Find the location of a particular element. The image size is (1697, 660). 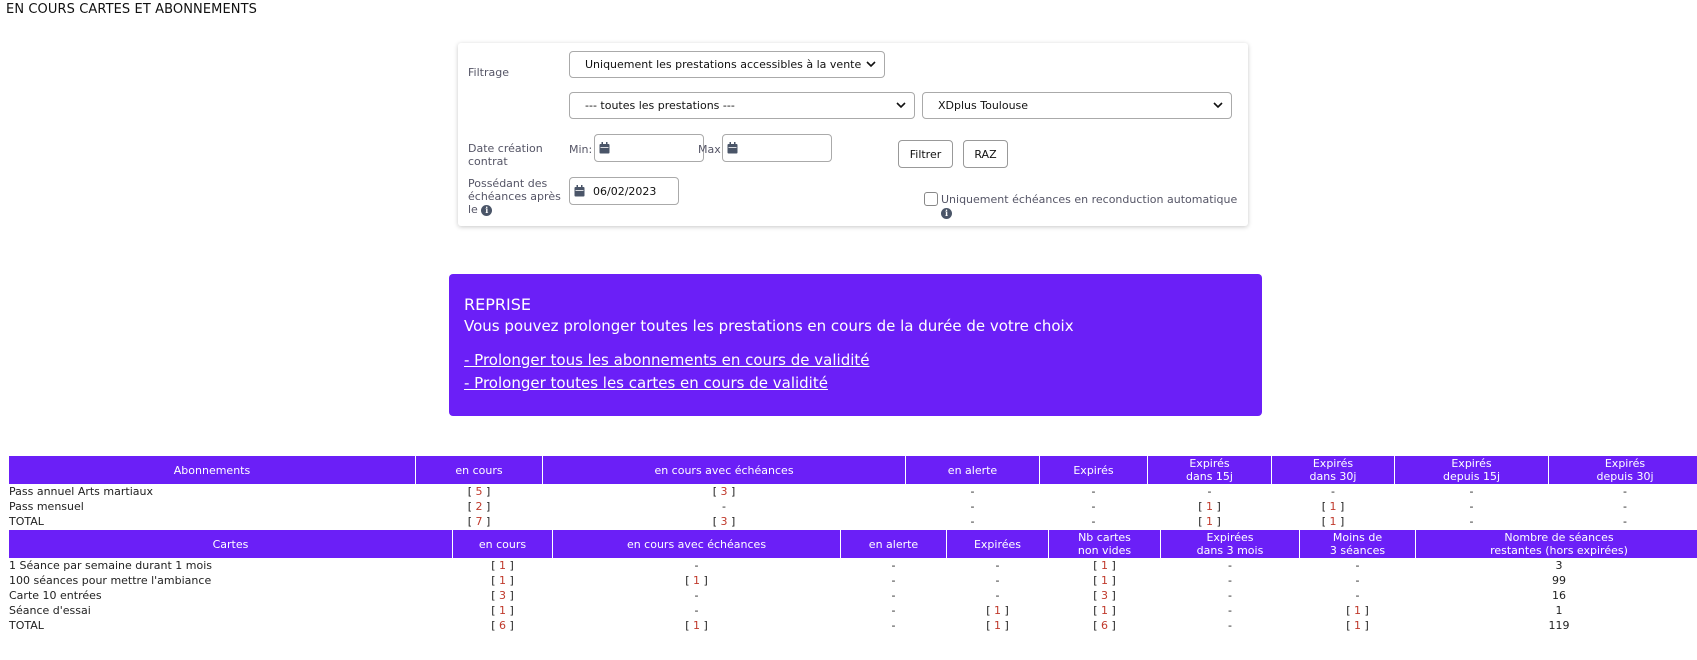

table-cell: [ 5 ] is located at coordinates (479, 491).